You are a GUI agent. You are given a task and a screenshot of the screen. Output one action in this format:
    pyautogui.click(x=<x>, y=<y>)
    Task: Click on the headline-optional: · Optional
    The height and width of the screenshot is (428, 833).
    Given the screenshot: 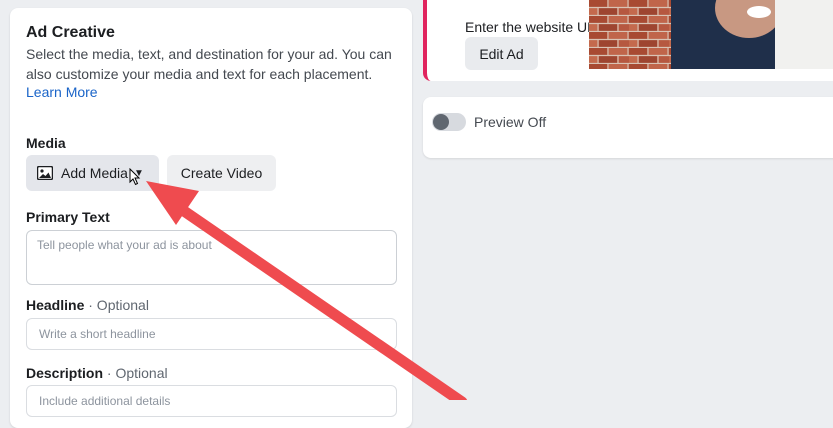 What is the action you would take?
    pyautogui.click(x=118, y=305)
    